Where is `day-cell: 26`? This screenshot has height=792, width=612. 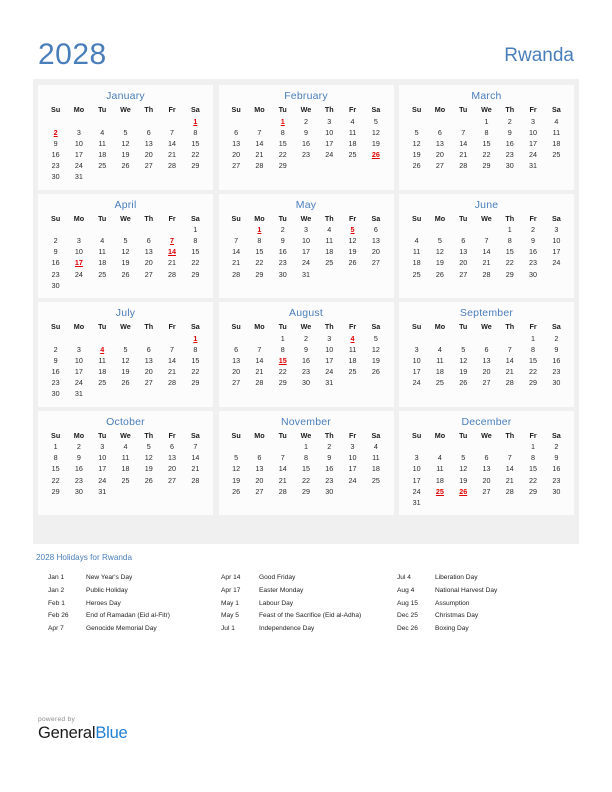 day-cell: 26 is located at coordinates (125, 274).